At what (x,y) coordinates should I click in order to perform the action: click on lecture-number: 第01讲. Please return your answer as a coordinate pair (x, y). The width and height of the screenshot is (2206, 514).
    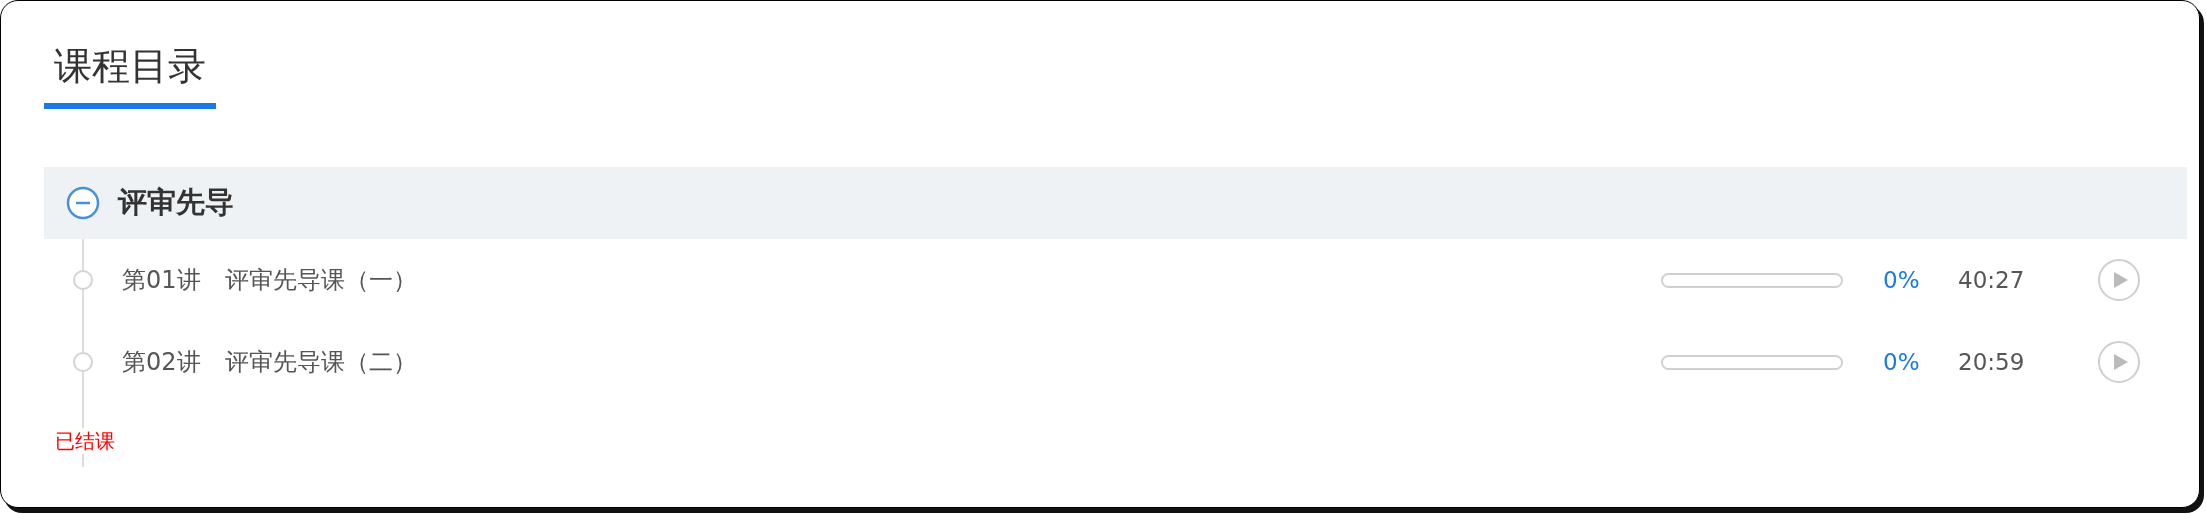
    Looking at the image, I should click on (161, 280).